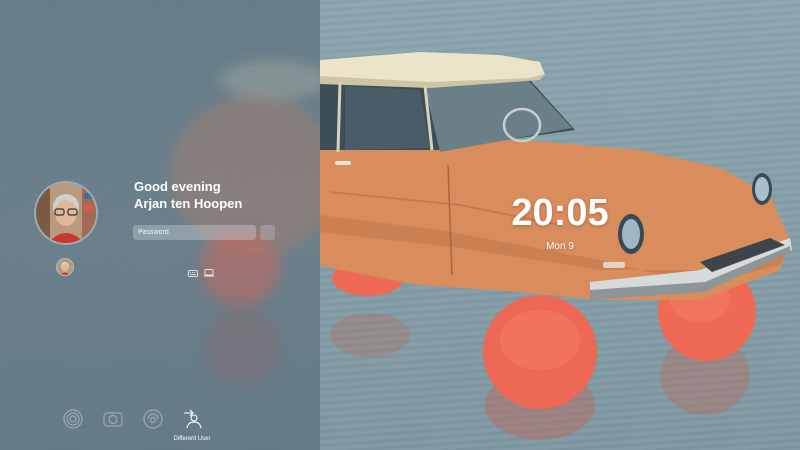 The height and width of the screenshot is (450, 800). Describe the element at coordinates (113, 419) in the screenshot. I see `camera-icon` at that location.